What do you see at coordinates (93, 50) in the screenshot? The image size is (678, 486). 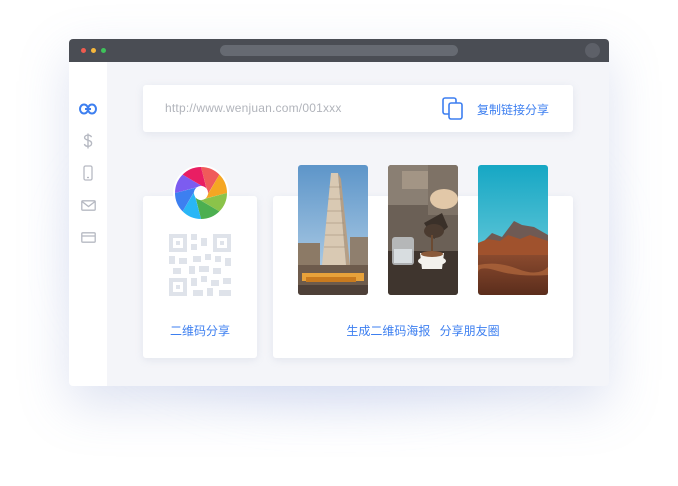 I see `minimize-dot` at bounding box center [93, 50].